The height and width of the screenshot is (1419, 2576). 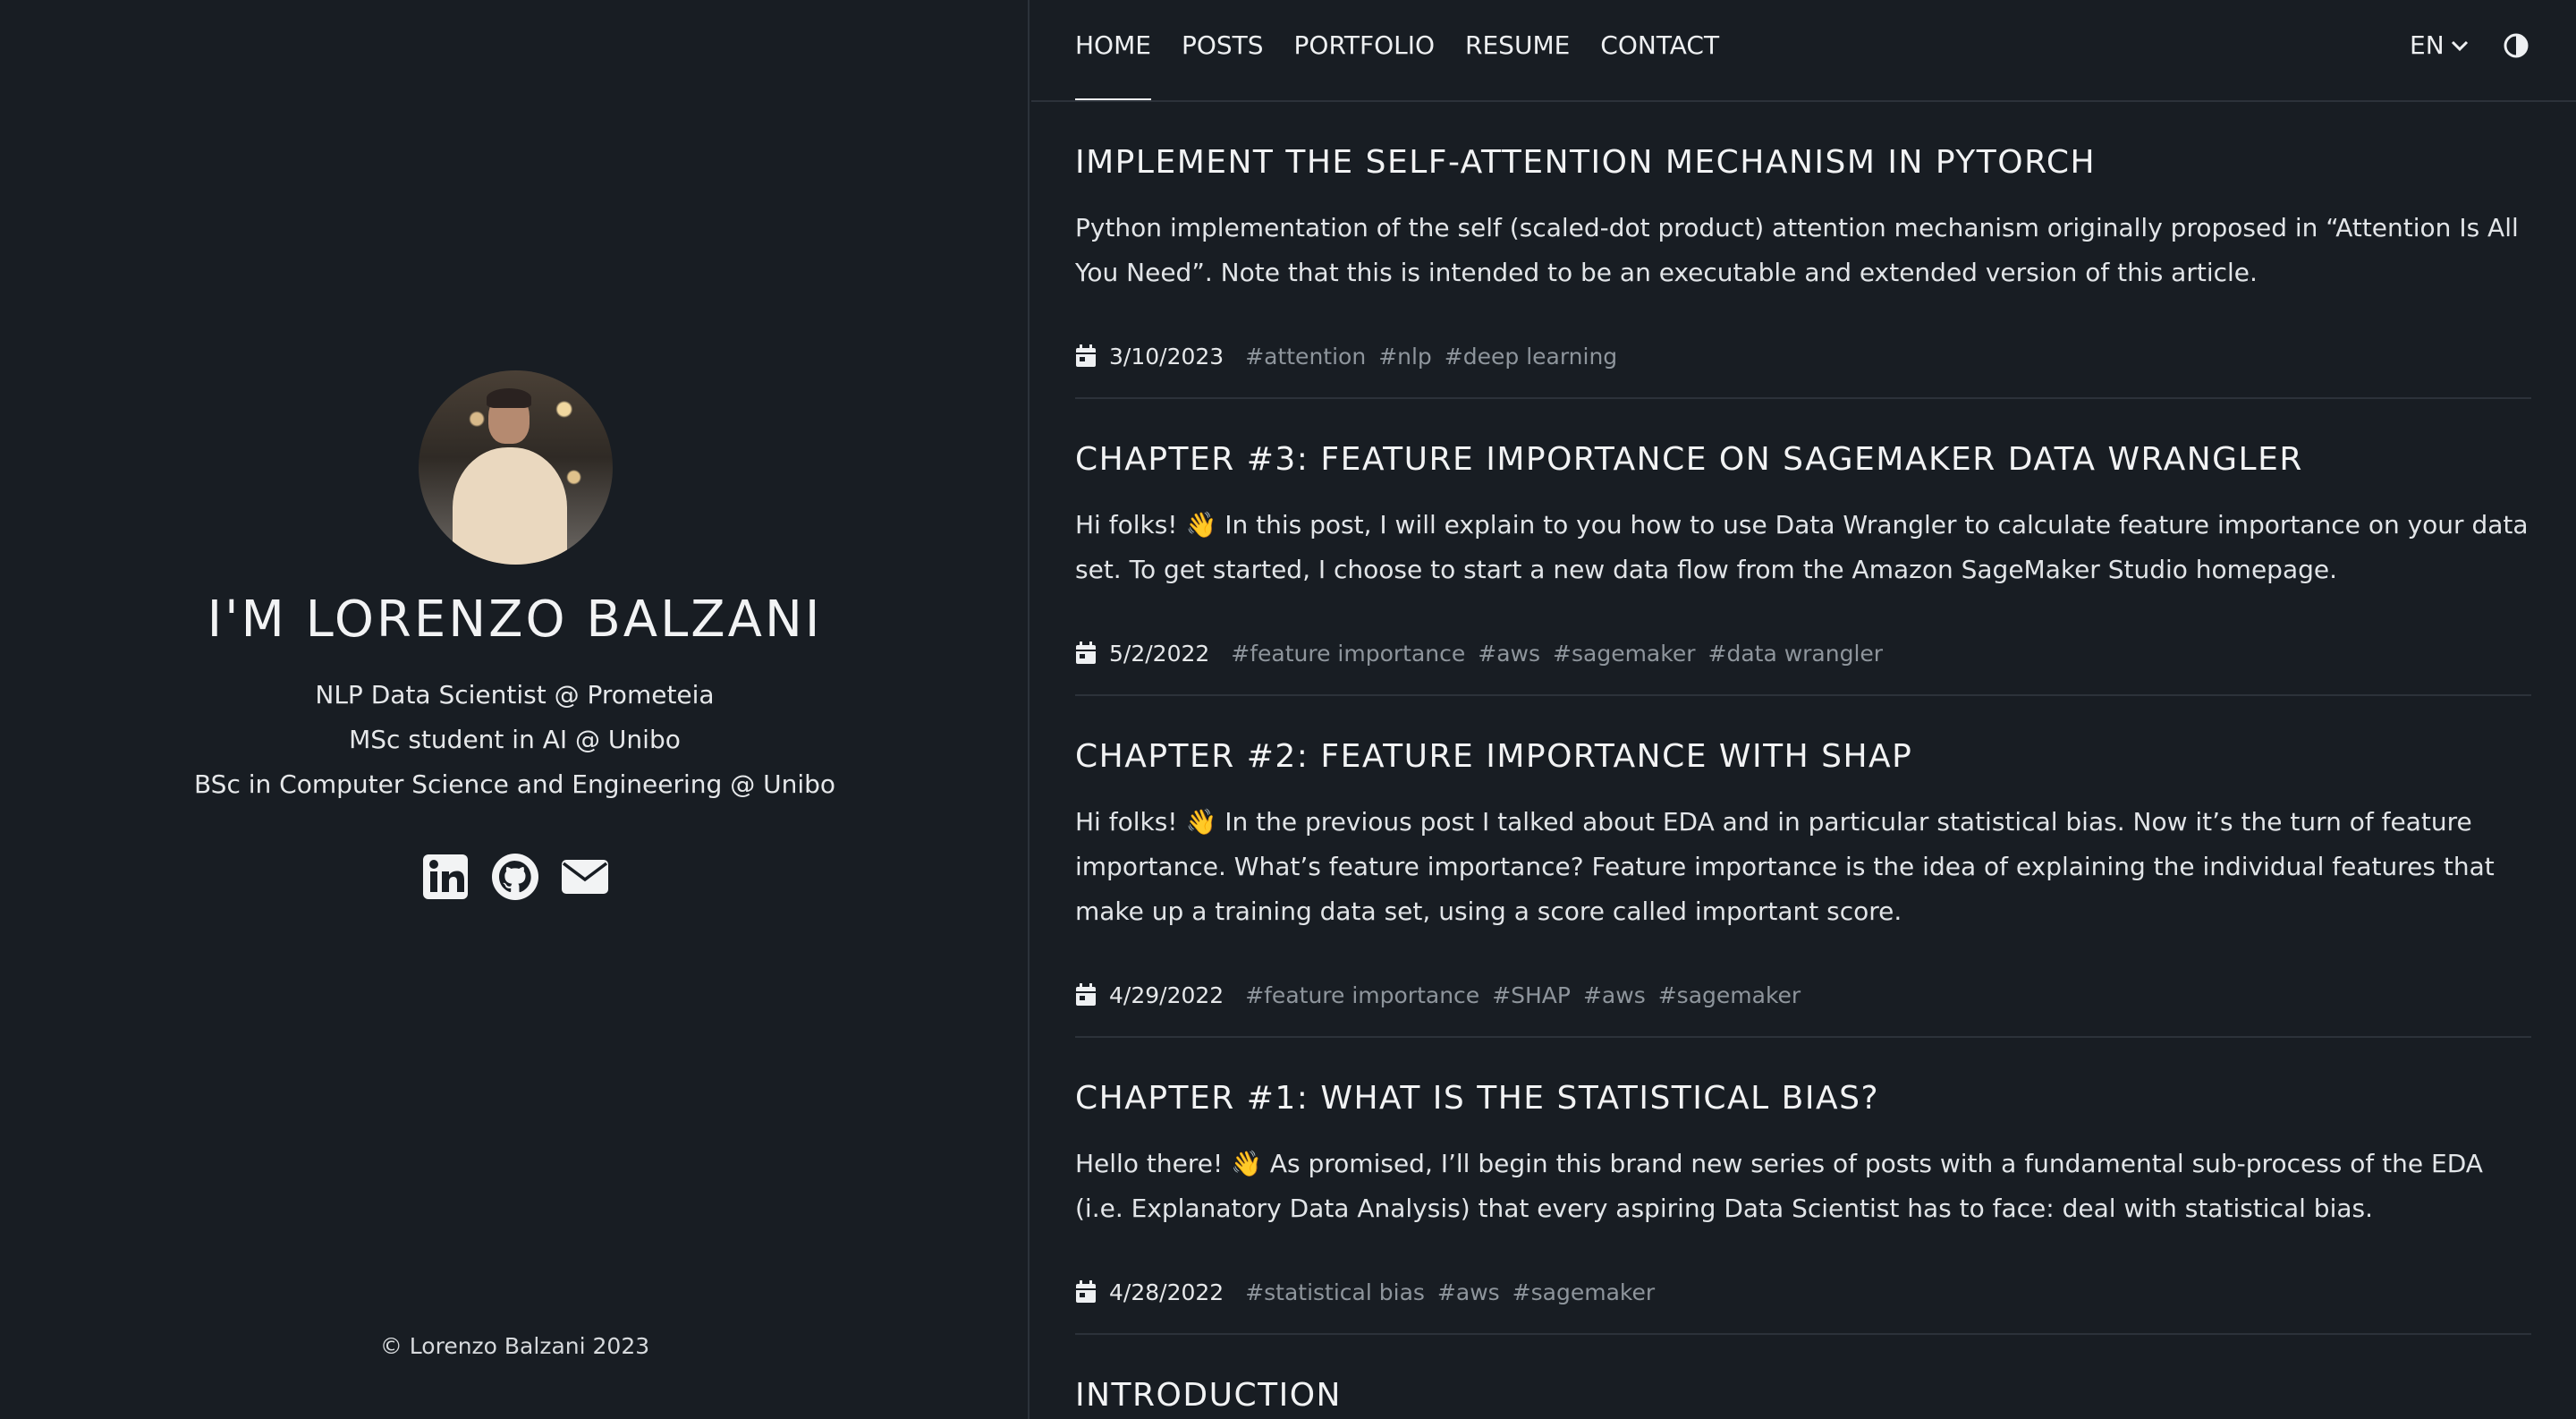 I want to click on profile-title: I'M LORENZO BALZANI, so click(x=515, y=620).